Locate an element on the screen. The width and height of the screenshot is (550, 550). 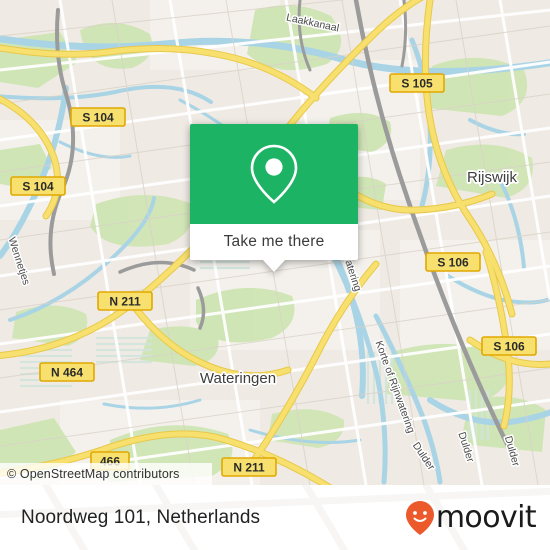
take-me-there-button: Take me there is located at coordinates (274, 242).